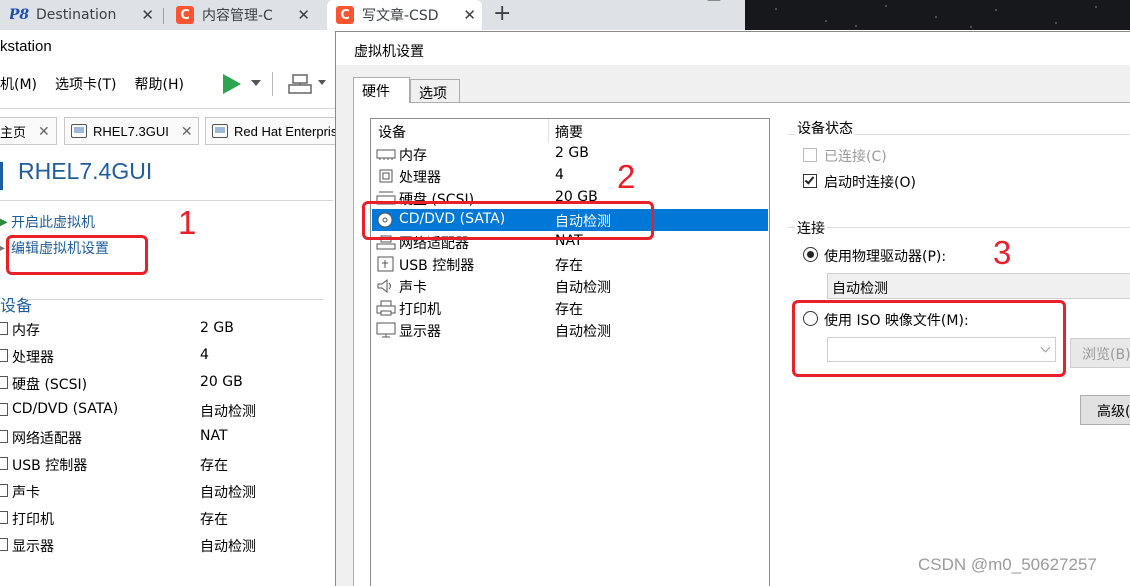 The width and height of the screenshot is (1130, 586). Describe the element at coordinates (28, 131) in the screenshot. I see `vm-tab-home: 主页 ✕` at that location.